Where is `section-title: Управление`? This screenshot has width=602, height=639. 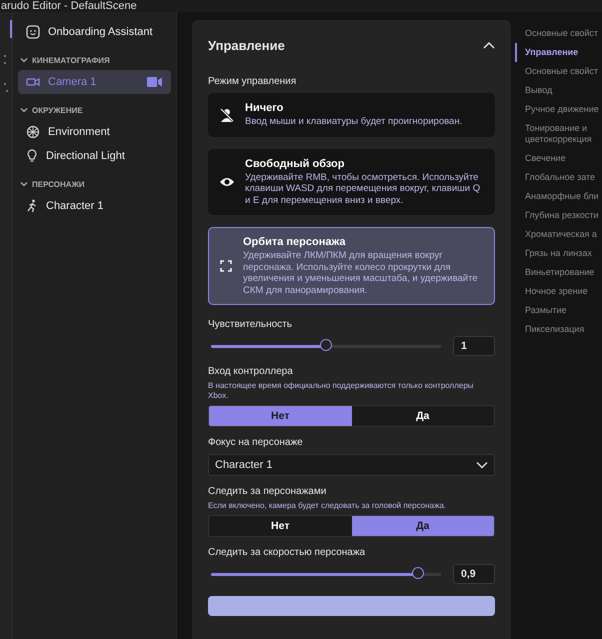 section-title: Управление is located at coordinates (246, 45).